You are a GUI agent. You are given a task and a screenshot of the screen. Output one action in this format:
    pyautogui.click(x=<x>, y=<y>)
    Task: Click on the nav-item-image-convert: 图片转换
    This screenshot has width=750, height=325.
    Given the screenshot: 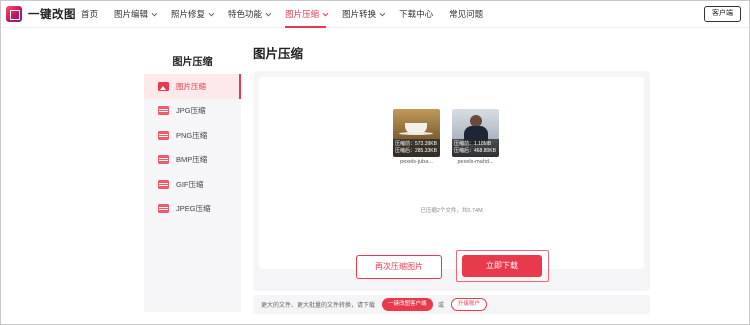 What is the action you would take?
    pyautogui.click(x=362, y=14)
    